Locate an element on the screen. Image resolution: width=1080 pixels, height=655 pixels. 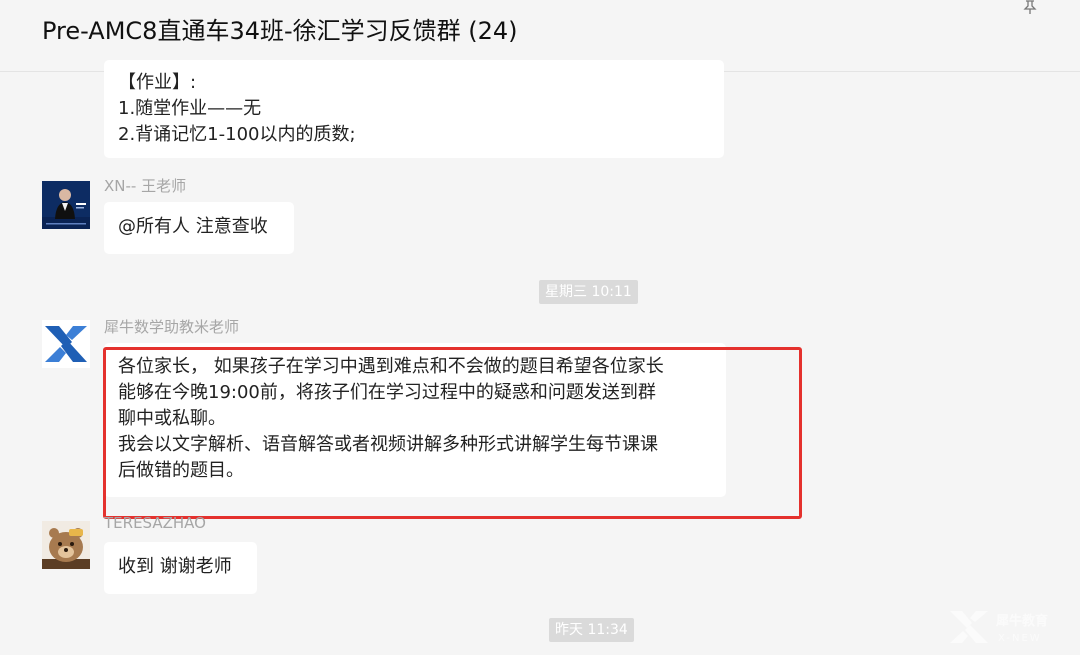
homework-line-3: 2.背诵记忆1-100以内的质数; is located at coordinates (237, 134).